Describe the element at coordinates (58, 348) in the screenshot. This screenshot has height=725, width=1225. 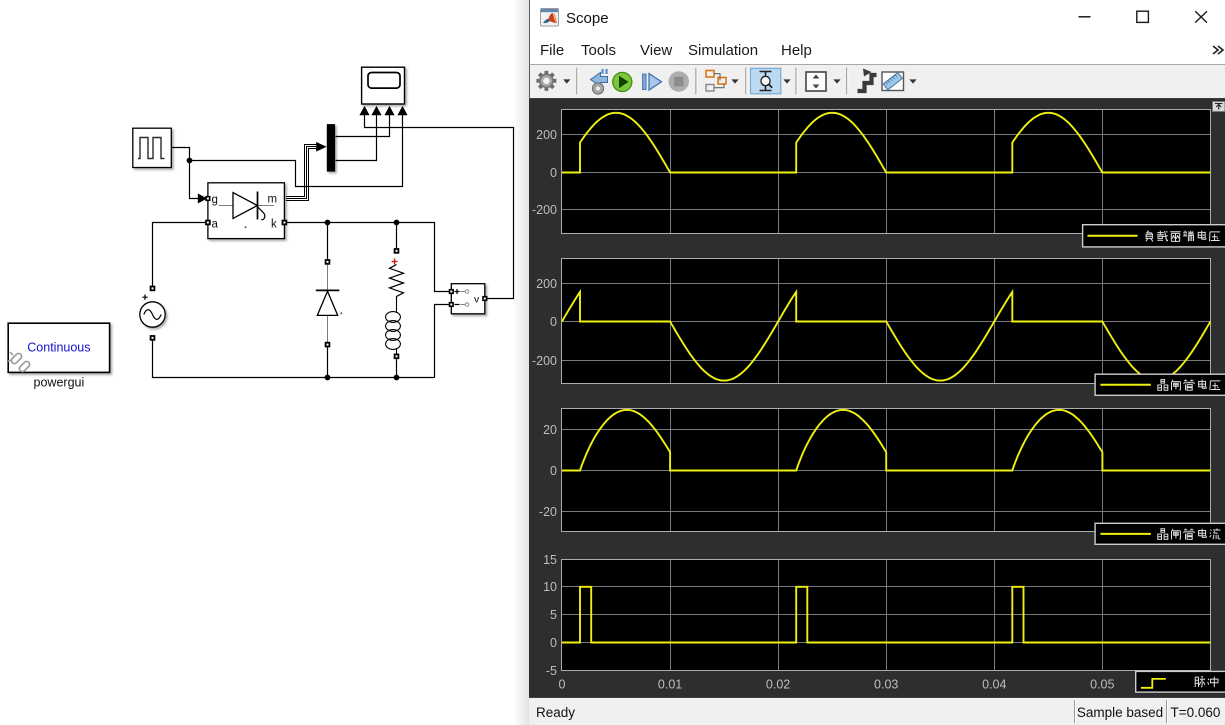
I see `svg-text: Continuous` at that location.